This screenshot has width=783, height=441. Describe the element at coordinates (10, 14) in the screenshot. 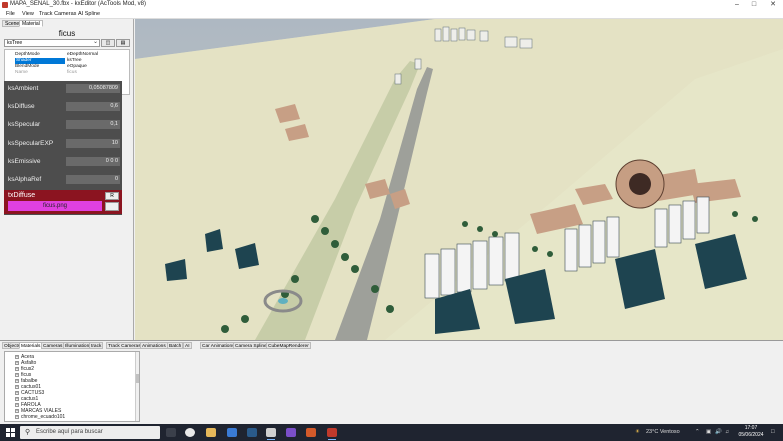

I see `menu-file: File` at that location.